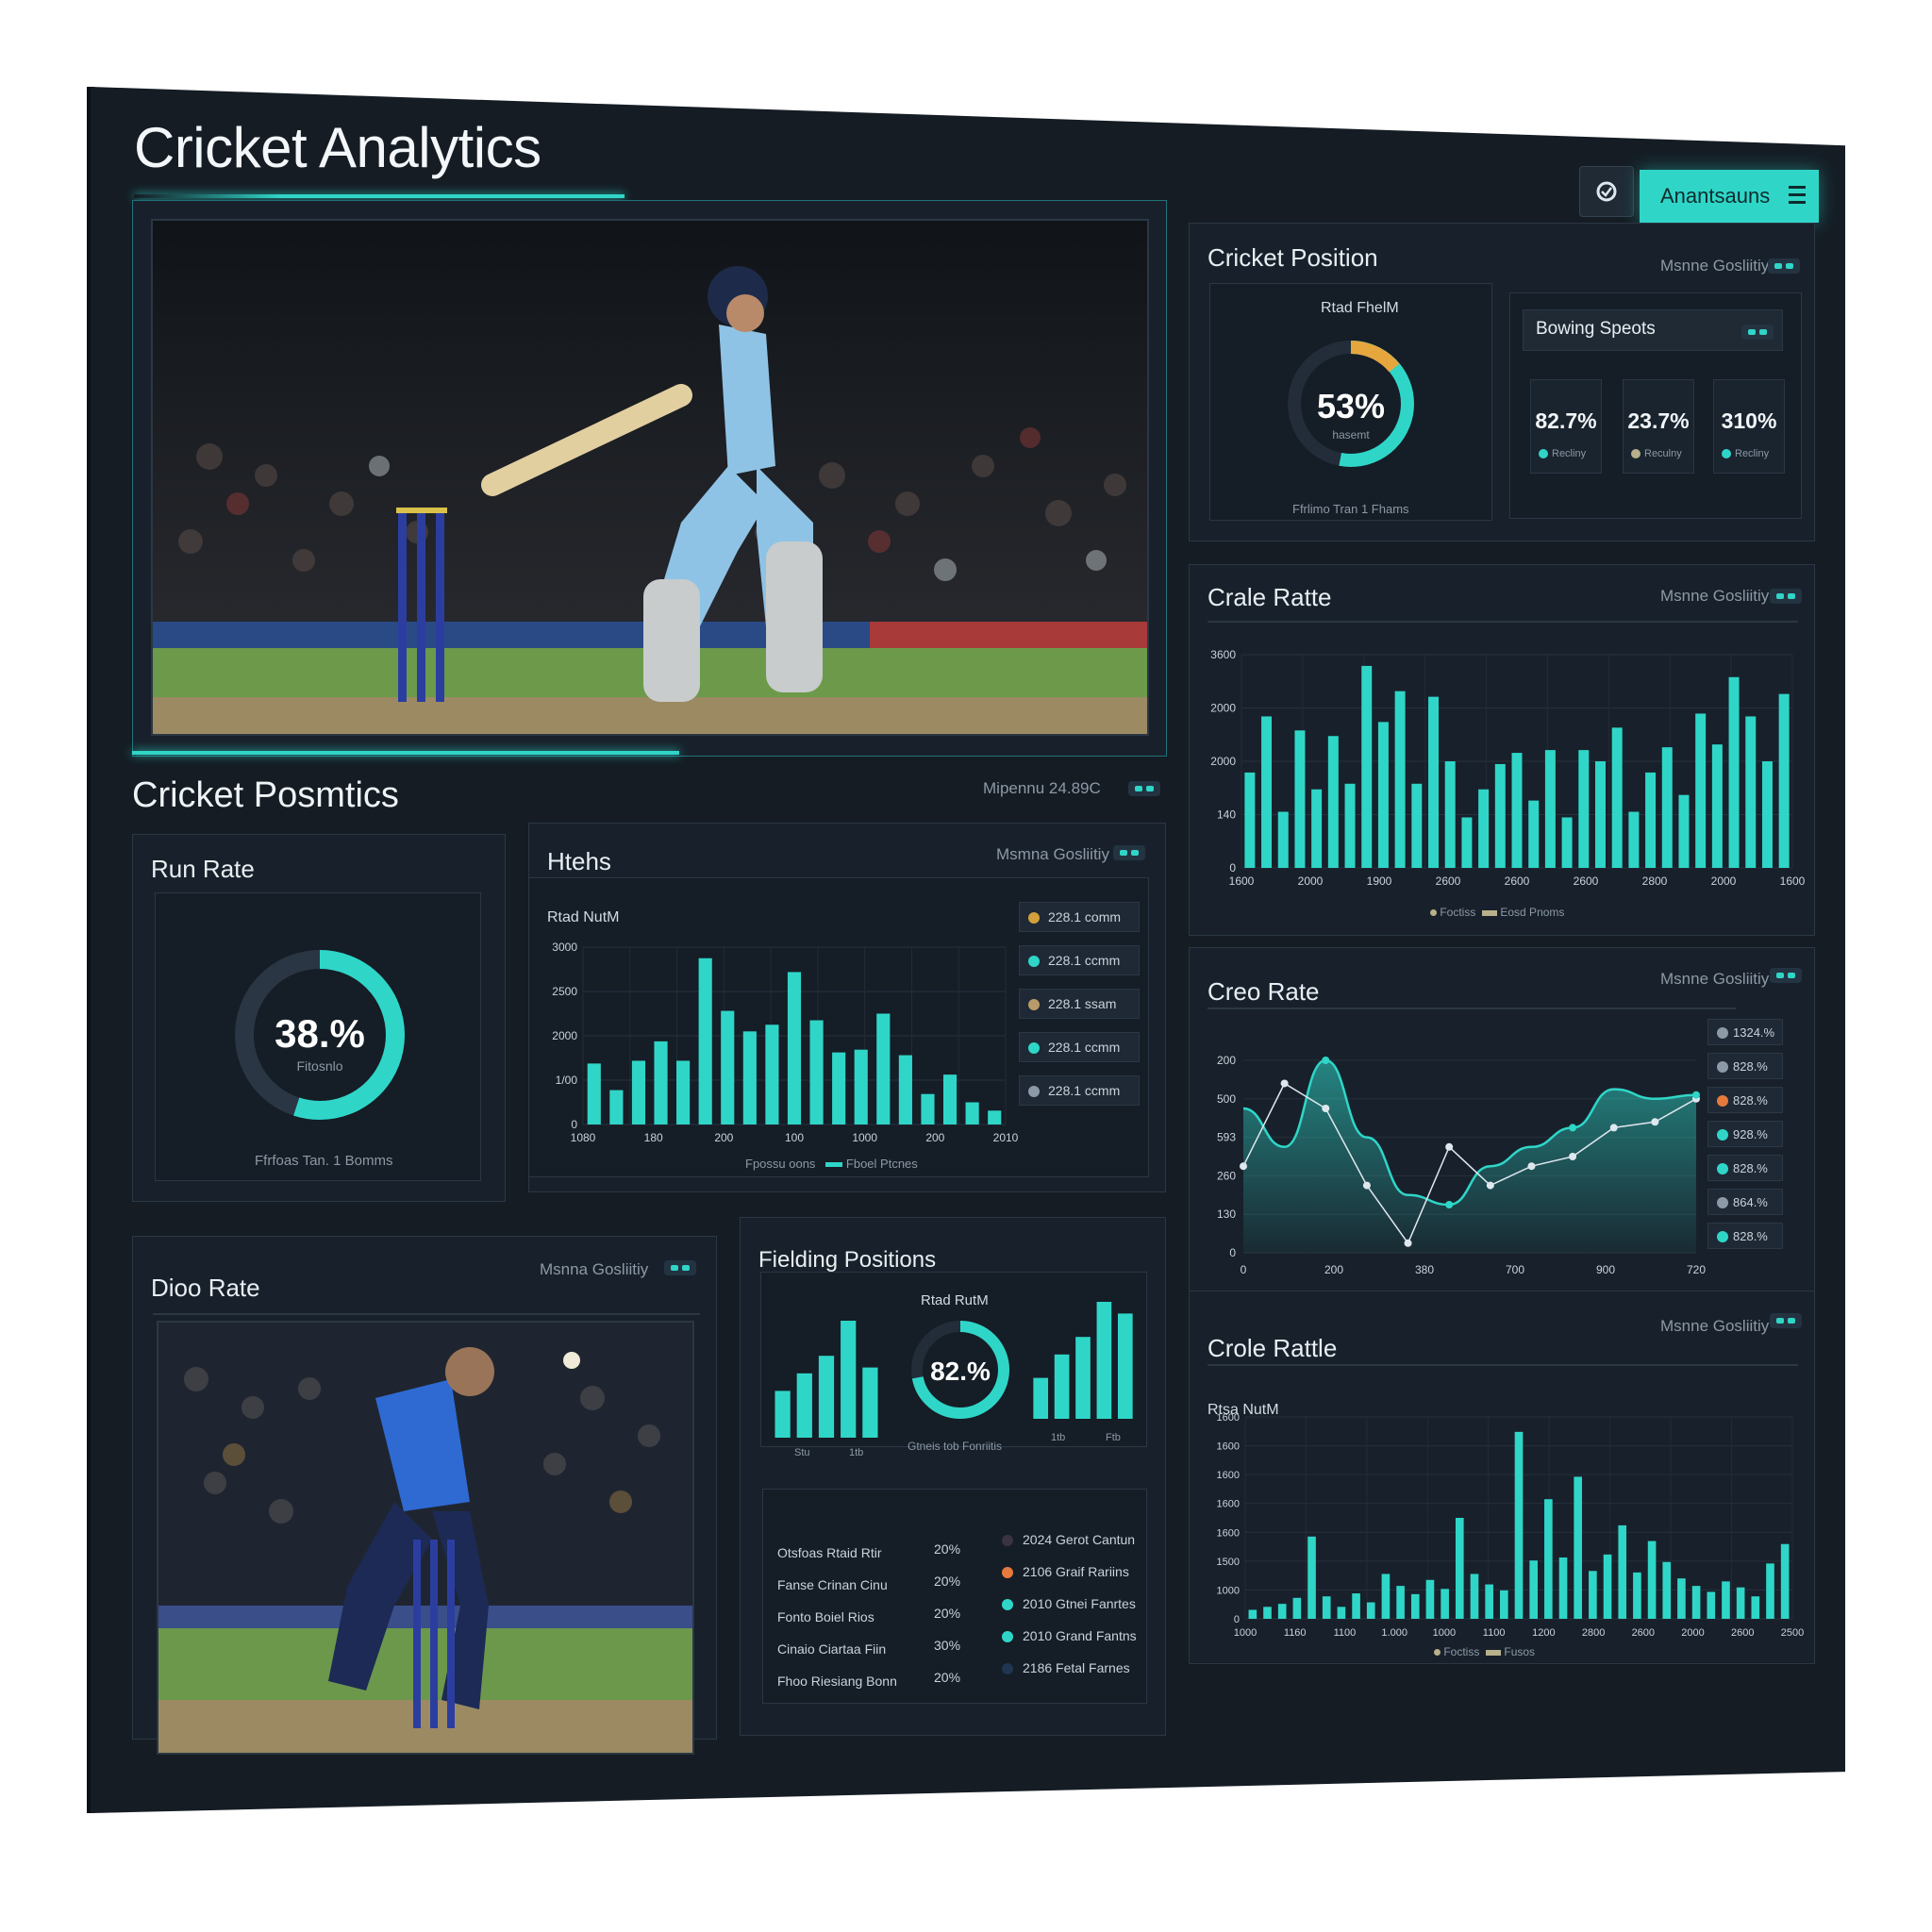 Image resolution: width=1932 pixels, height=1932 pixels. I want to click on crale-ratte-toggle, so click(1786, 596).